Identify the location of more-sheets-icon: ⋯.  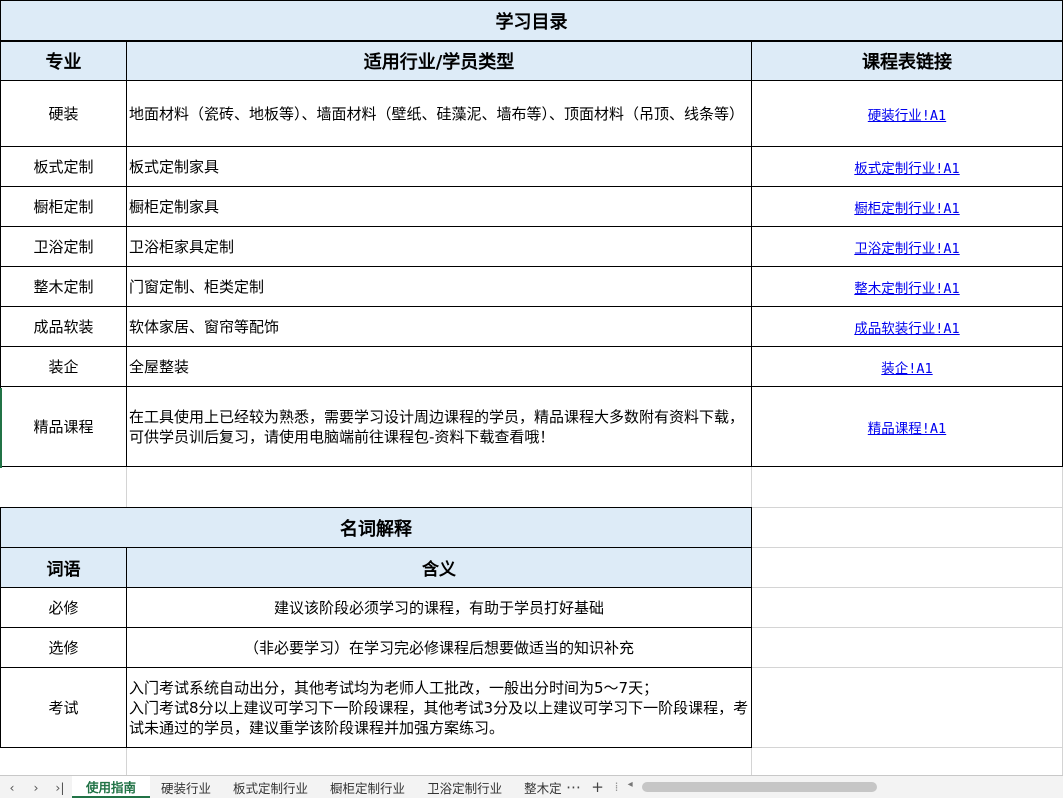
(574, 787).